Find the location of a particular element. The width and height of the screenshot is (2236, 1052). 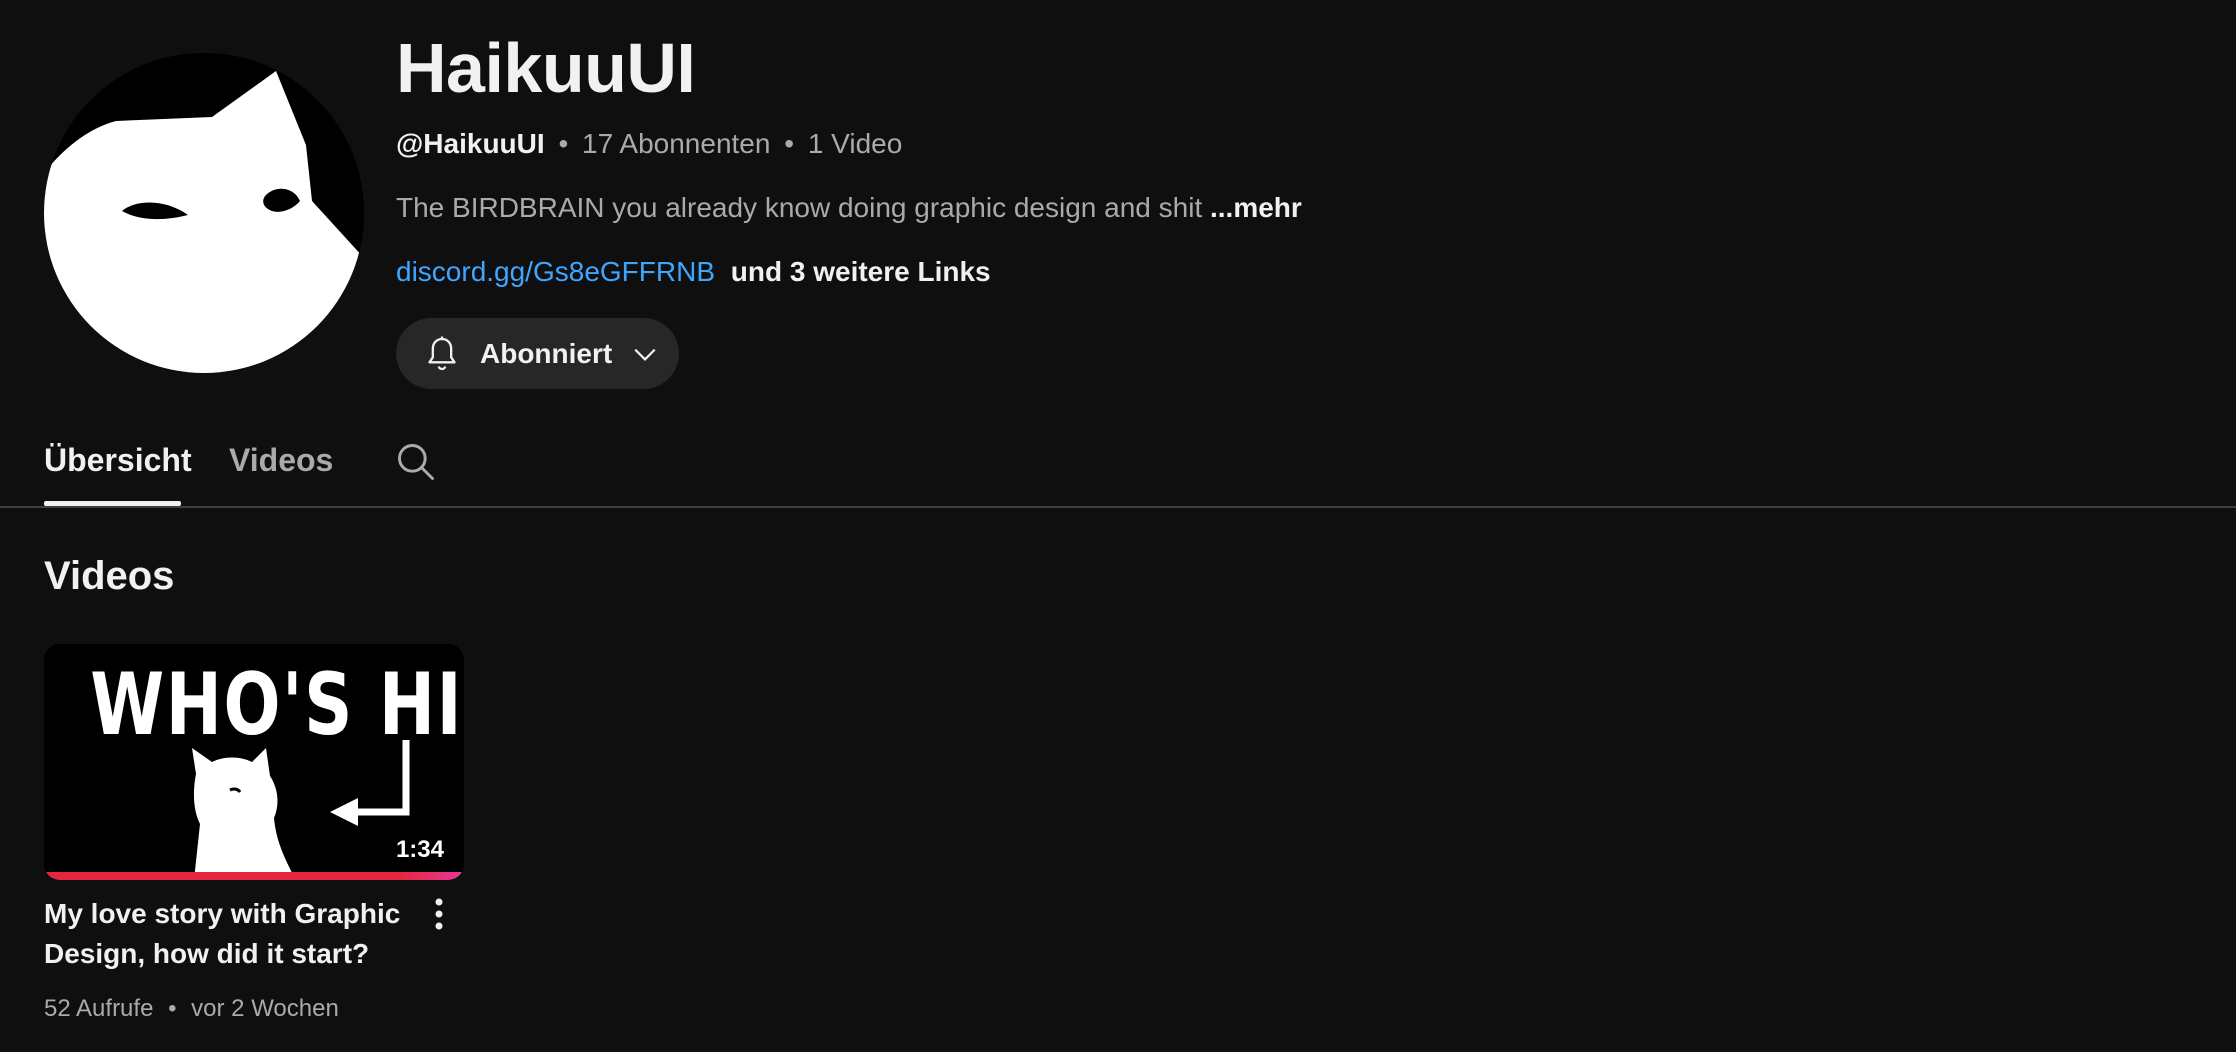

upload-age: vor 2 Wochen is located at coordinates (265, 1008).